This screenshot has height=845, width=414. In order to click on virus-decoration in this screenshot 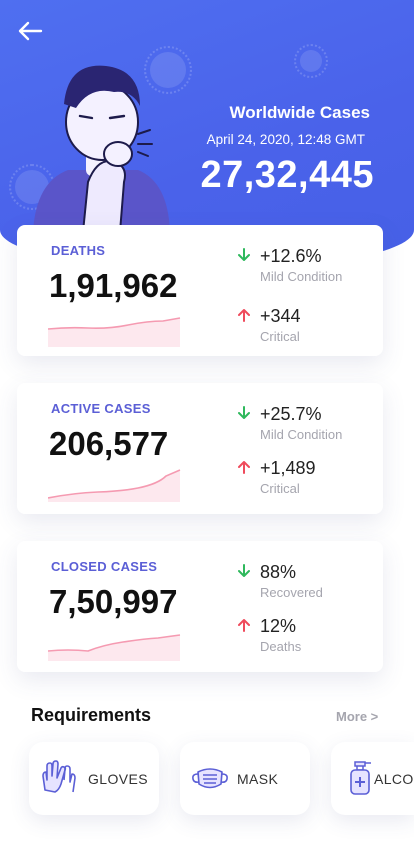, I will do `click(311, 61)`.